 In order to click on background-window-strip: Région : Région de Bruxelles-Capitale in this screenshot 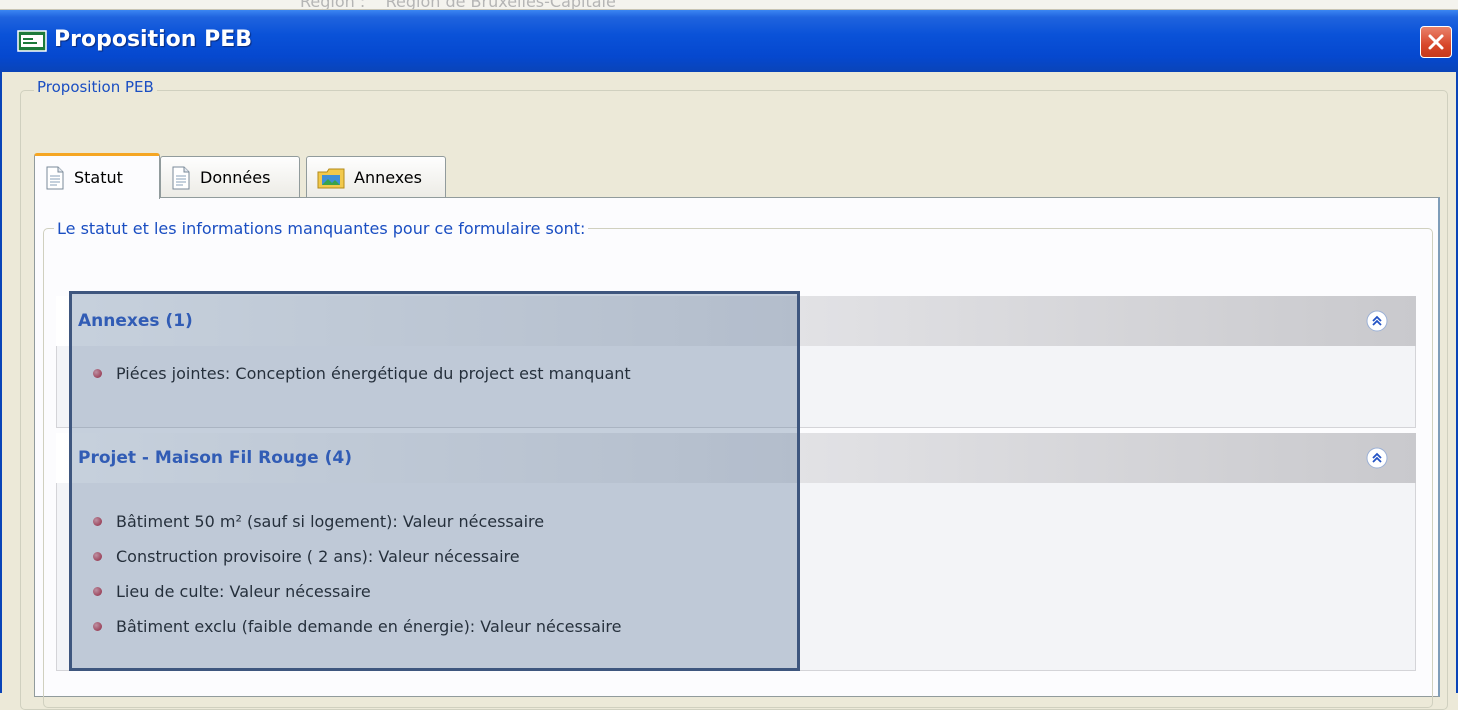, I will do `click(729, 5)`.